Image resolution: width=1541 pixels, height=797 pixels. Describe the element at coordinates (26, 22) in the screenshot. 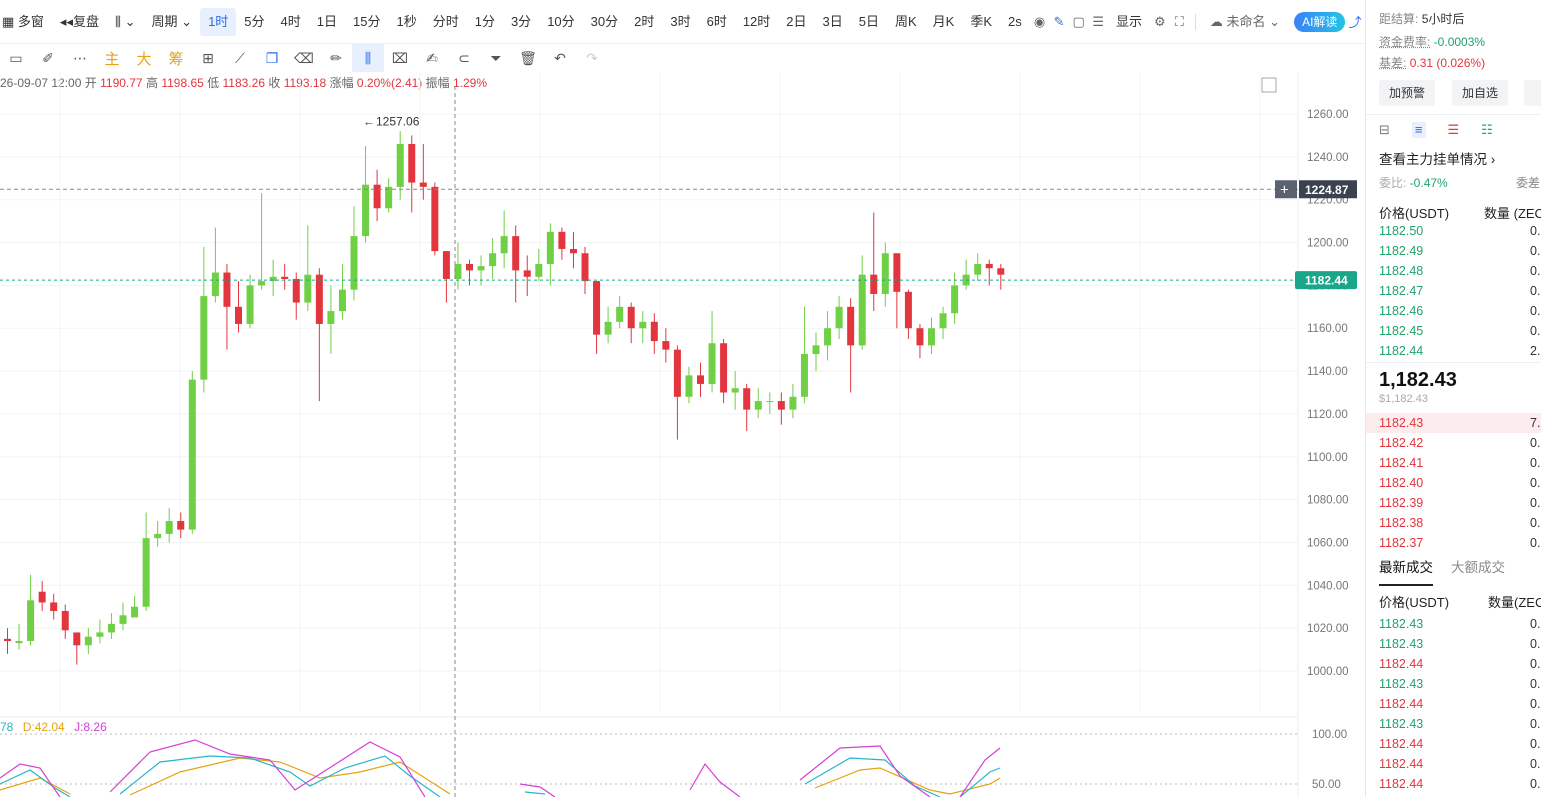

I see `multi-window-button: ▦ 多窗` at that location.